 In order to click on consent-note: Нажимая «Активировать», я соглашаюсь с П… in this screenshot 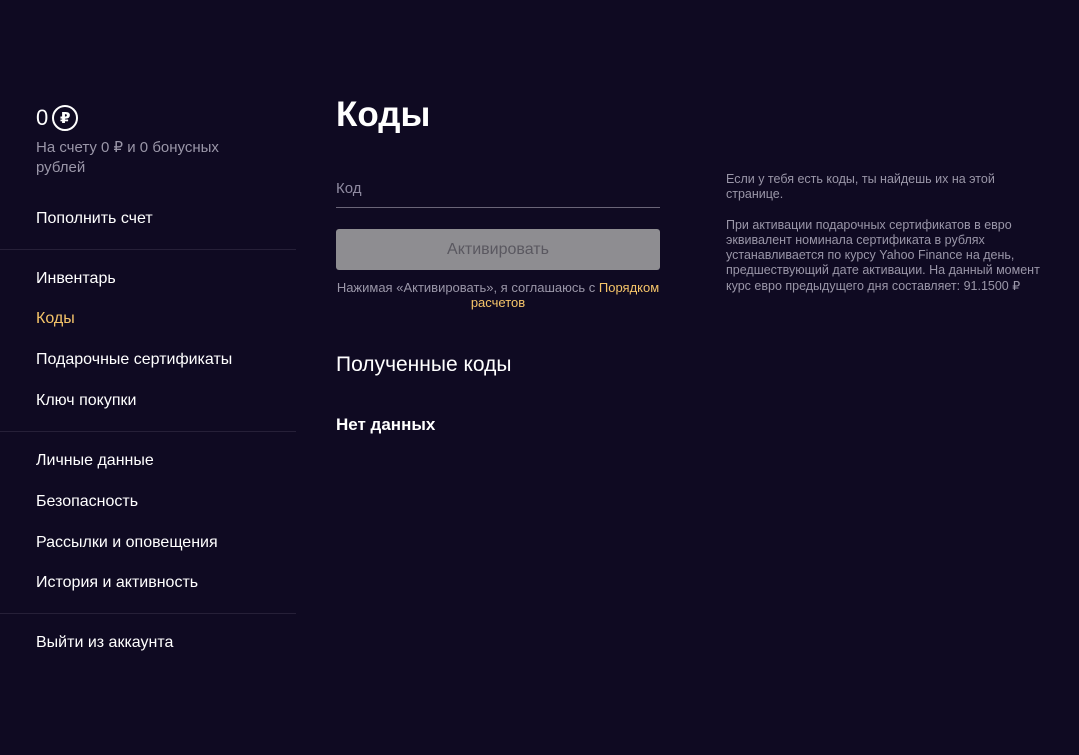, I will do `click(498, 295)`.